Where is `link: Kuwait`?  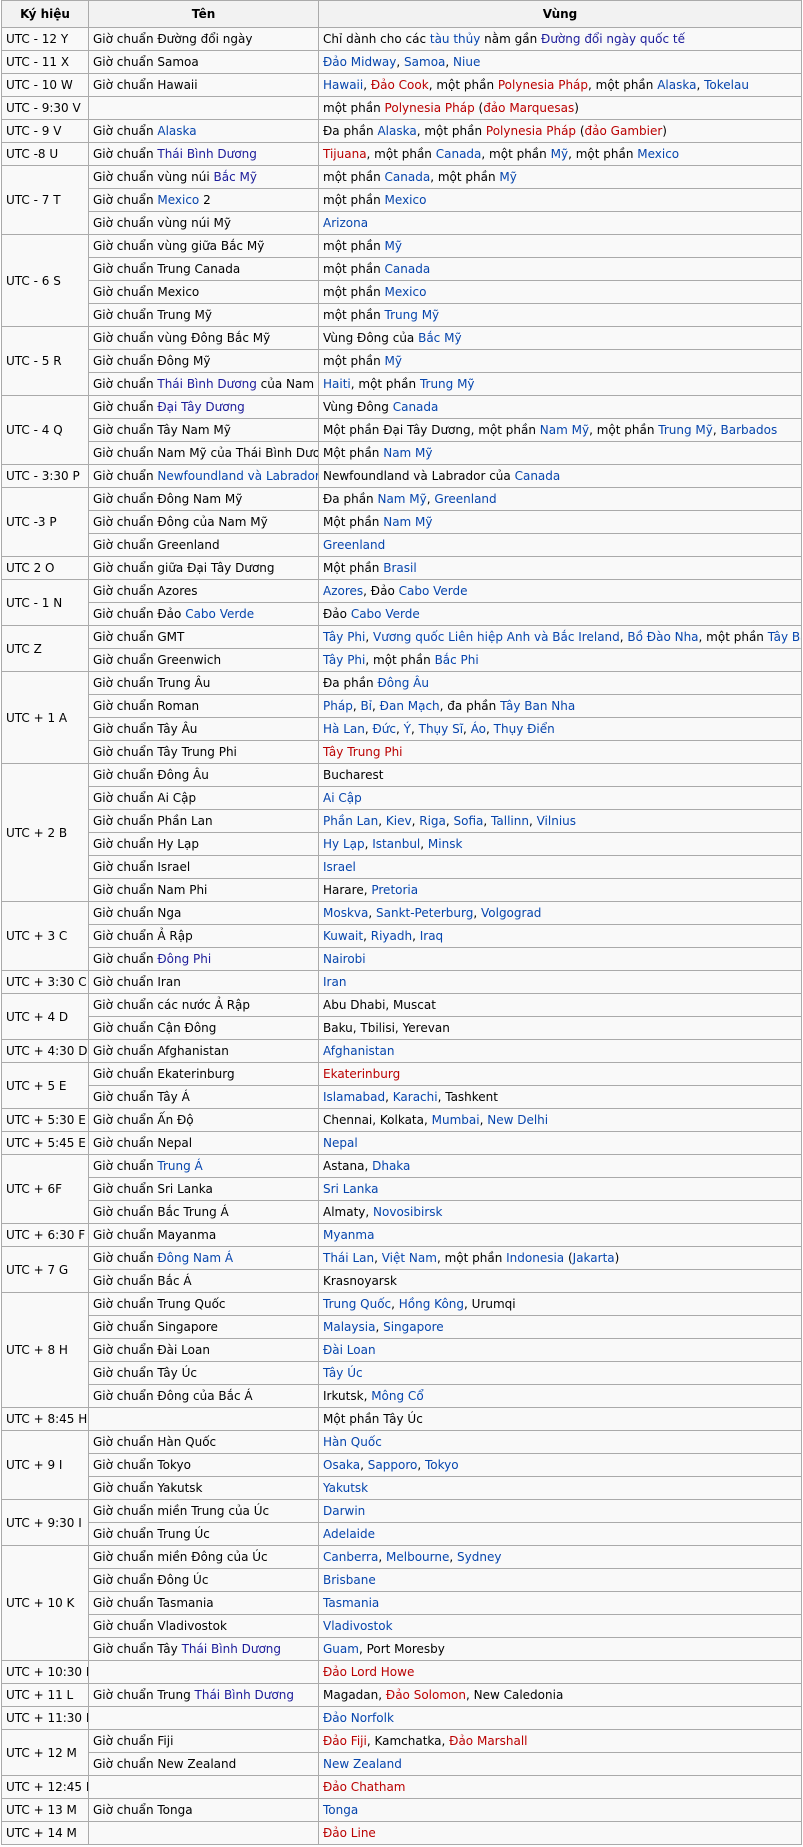
link: Kuwait is located at coordinates (343, 936).